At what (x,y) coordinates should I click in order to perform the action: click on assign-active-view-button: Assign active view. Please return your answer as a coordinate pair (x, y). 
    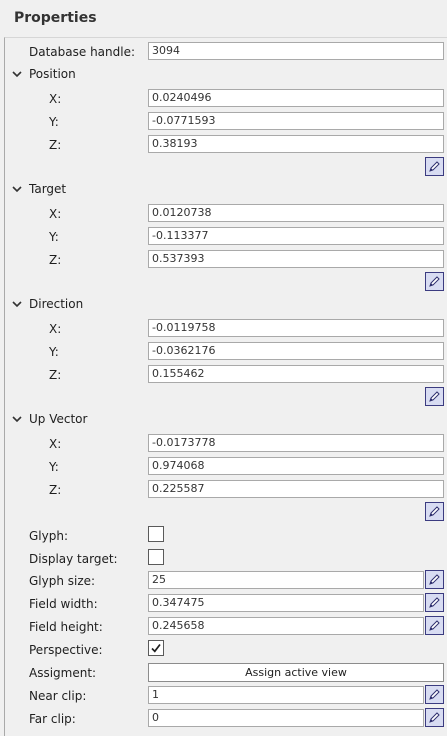
    Looking at the image, I should click on (296, 672).